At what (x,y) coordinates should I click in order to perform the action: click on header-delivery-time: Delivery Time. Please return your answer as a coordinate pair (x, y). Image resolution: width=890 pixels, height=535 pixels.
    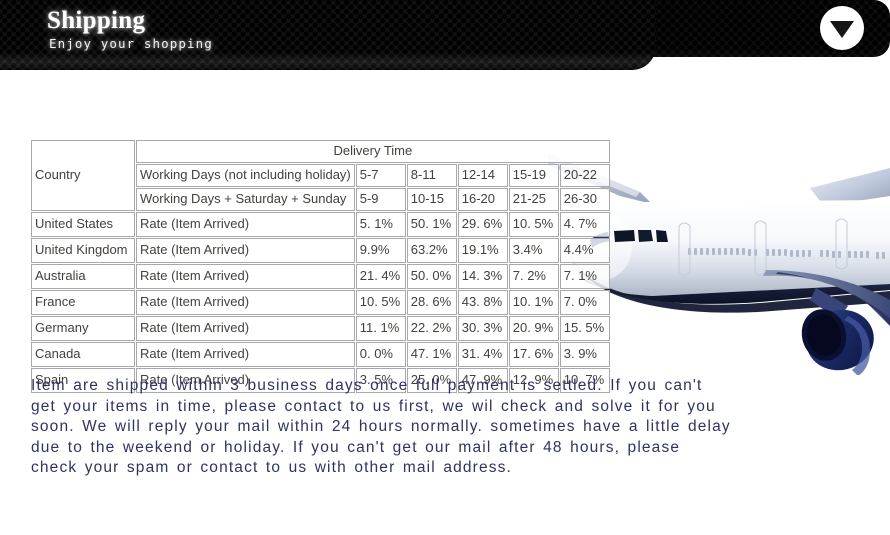
    Looking at the image, I should click on (373, 151).